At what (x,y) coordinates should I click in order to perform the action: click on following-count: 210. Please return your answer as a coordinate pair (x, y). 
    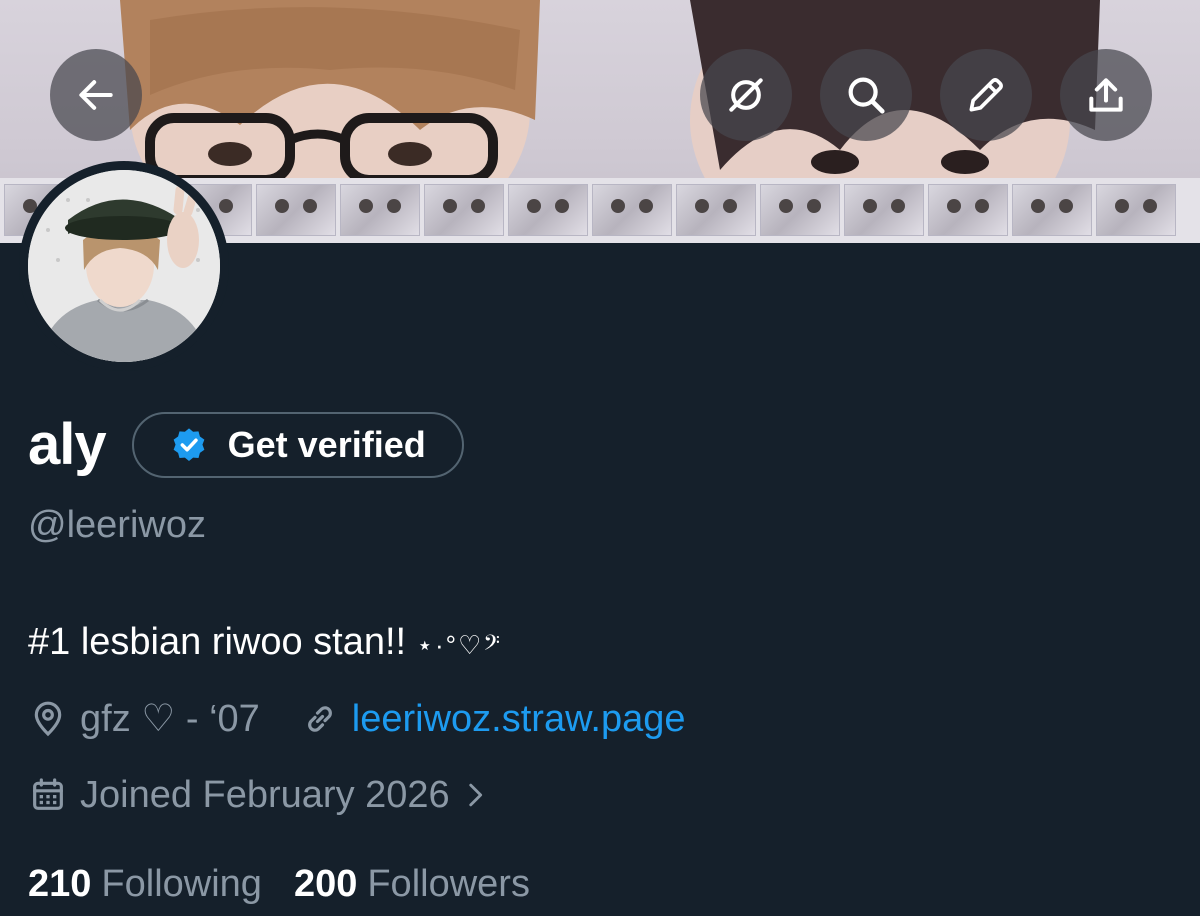
    Looking at the image, I should click on (60, 884).